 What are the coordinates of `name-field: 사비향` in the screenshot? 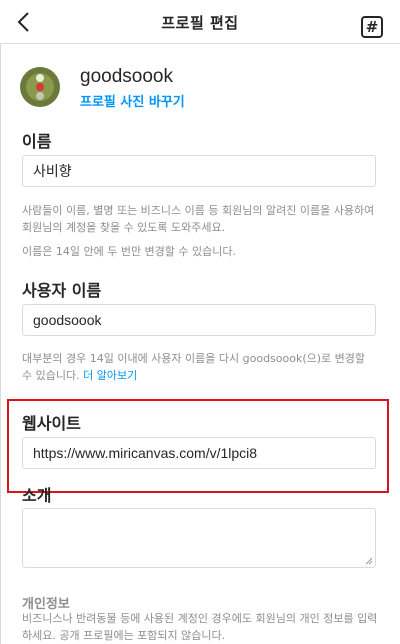 It's located at (199, 171).